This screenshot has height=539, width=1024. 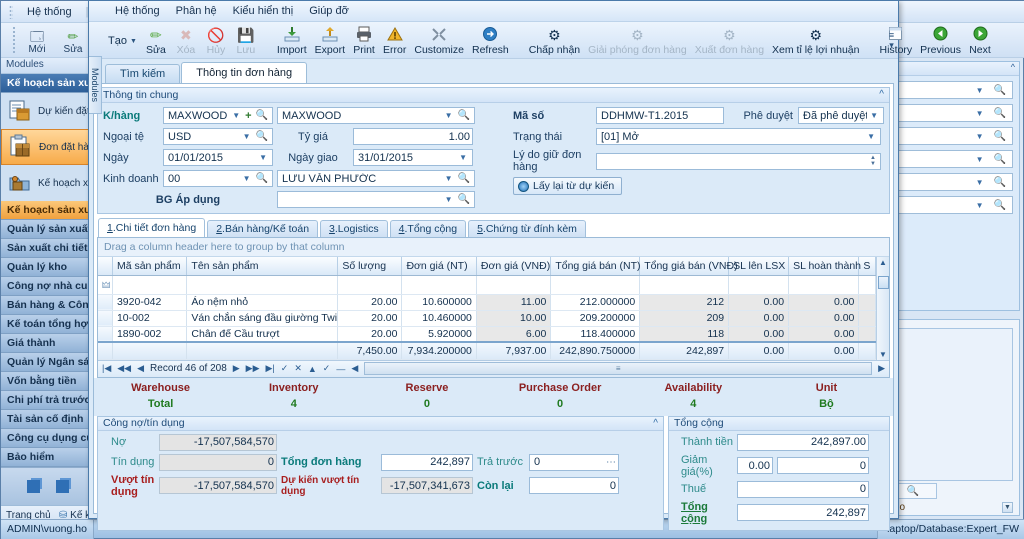 What do you see at coordinates (48, 111) in the screenshot?
I see `sidebar-item-du-kien-dat: Dự kiến đặt` at bounding box center [48, 111].